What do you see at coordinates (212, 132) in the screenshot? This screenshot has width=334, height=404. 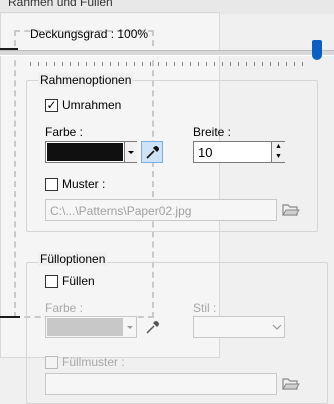 I see `frame-width-label: Breite :` at bounding box center [212, 132].